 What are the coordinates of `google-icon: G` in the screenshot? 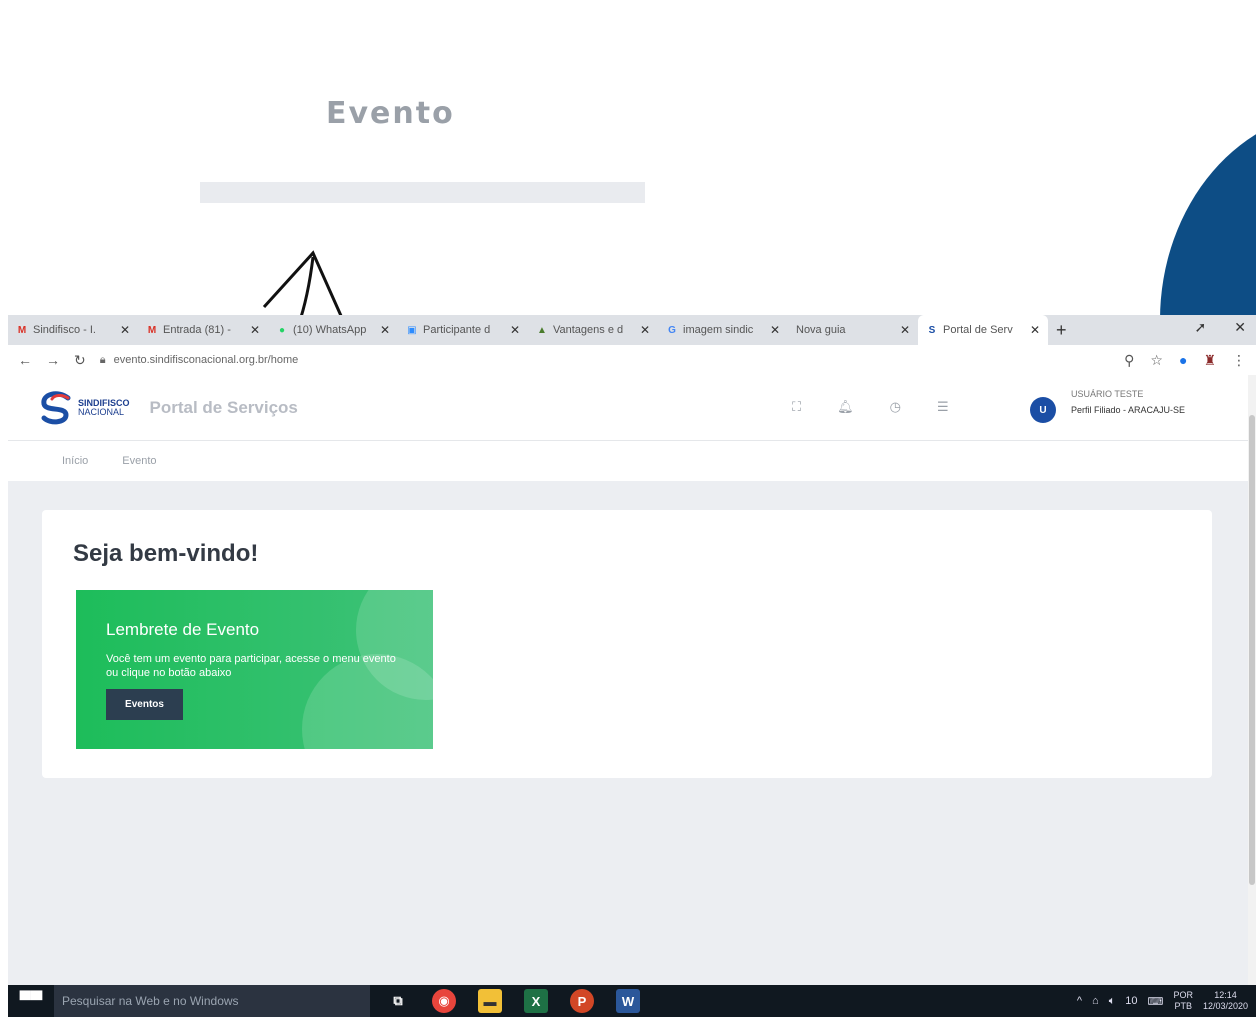 It's located at (672, 330).